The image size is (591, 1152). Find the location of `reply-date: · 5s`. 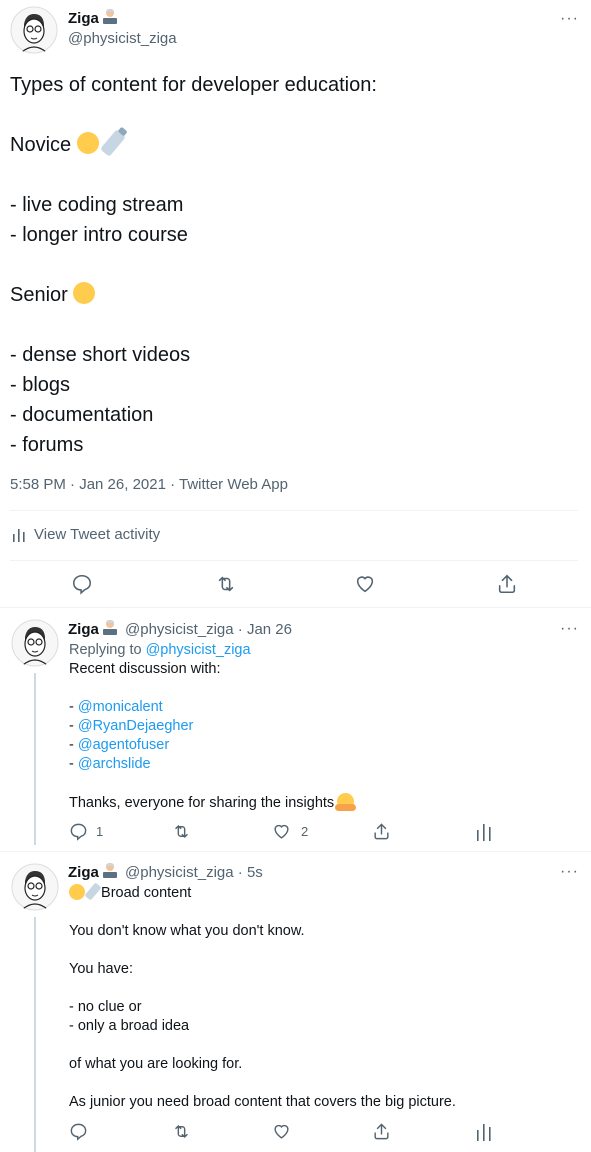

reply-date: · 5s is located at coordinates (250, 872).